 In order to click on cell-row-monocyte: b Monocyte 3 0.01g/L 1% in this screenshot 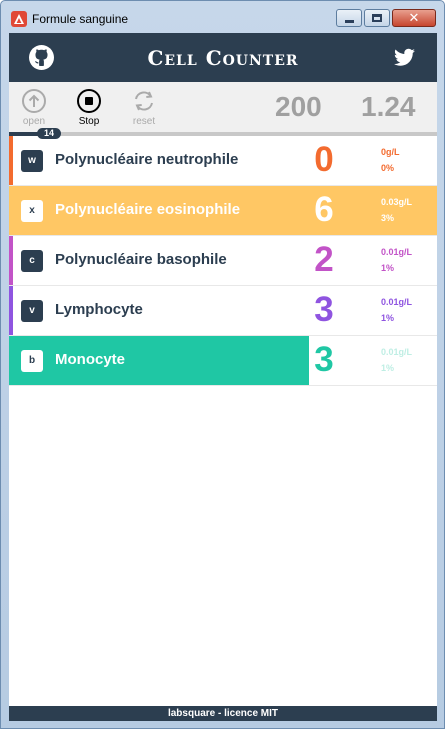, I will do `click(223, 361)`.